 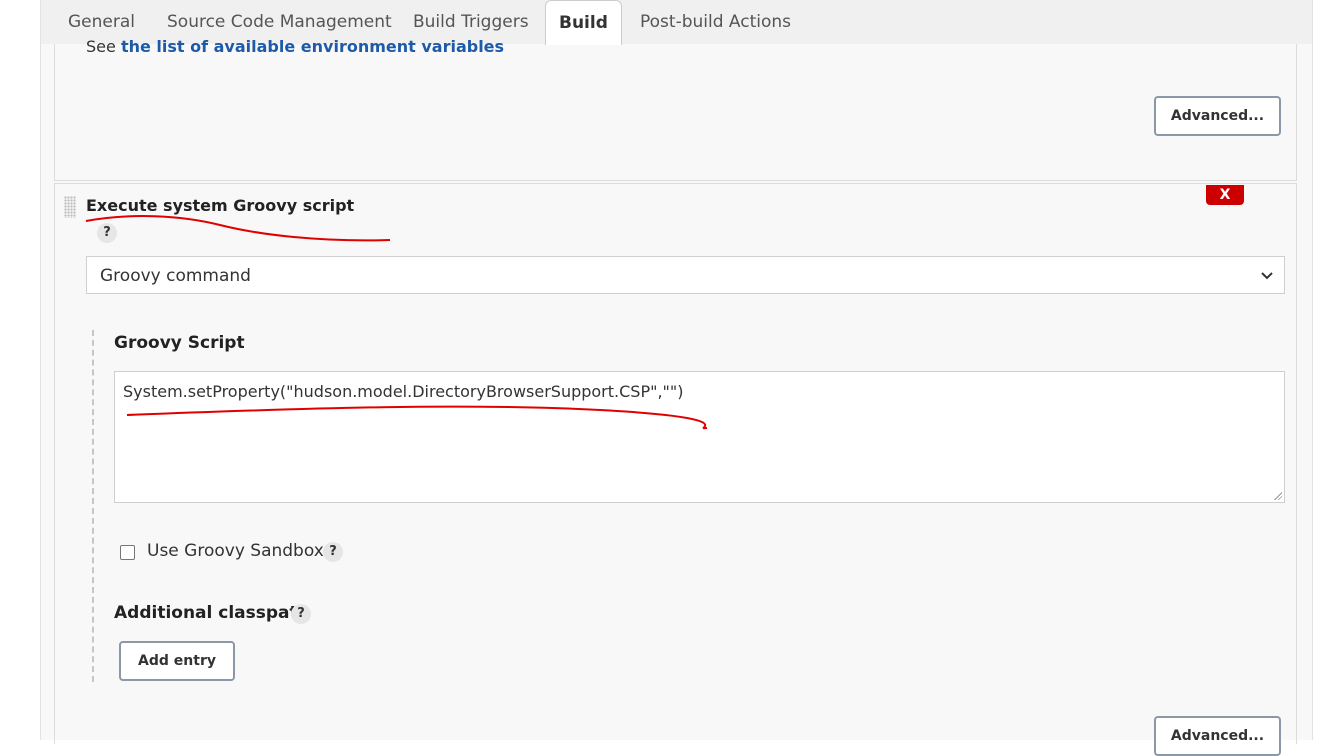 I want to click on groovy-source-select: Groovy command, so click(x=685, y=275).